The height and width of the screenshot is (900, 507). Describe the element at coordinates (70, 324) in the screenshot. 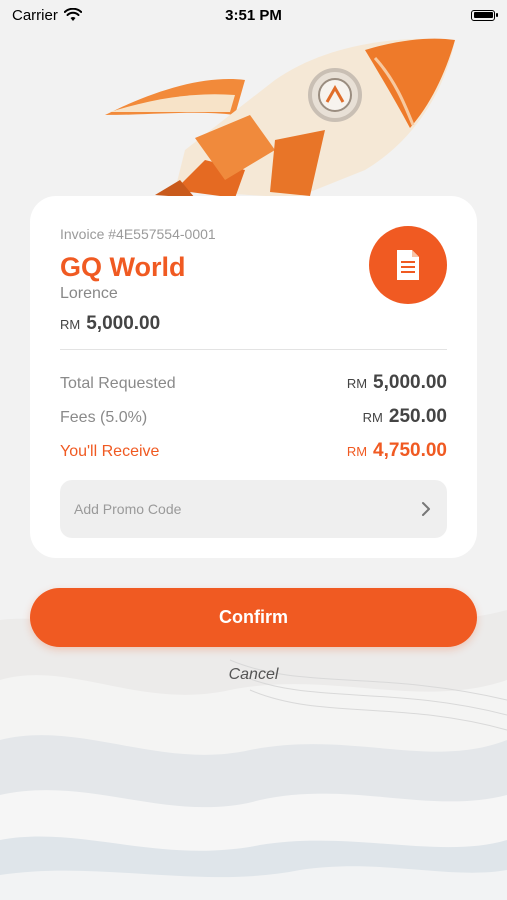

I see `invoice-currency: RM` at that location.